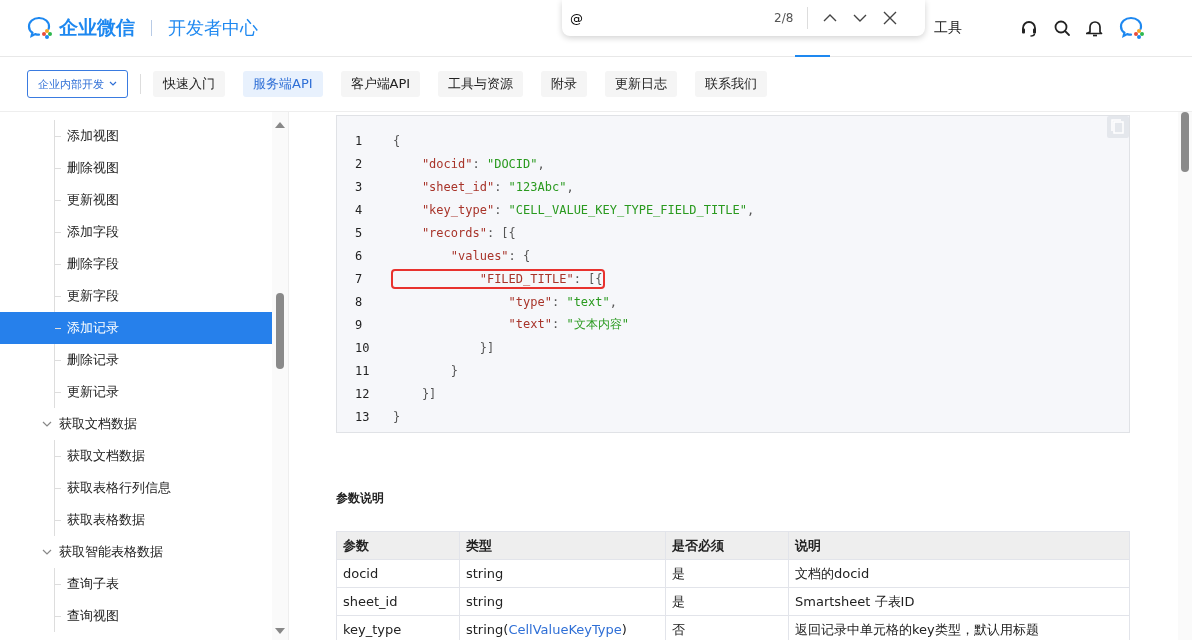 This screenshot has width=1192, height=640. Describe the element at coordinates (959, 545) in the screenshot. I see `column-header: 说明` at that location.